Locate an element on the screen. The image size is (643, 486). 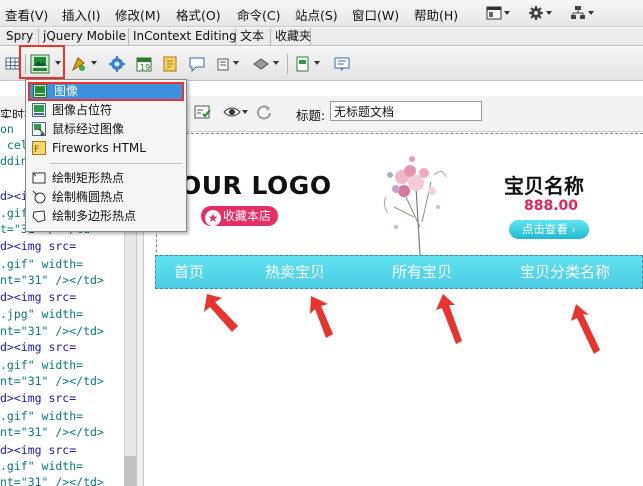
menu-item-image: 图像 is located at coordinates (106, 91).